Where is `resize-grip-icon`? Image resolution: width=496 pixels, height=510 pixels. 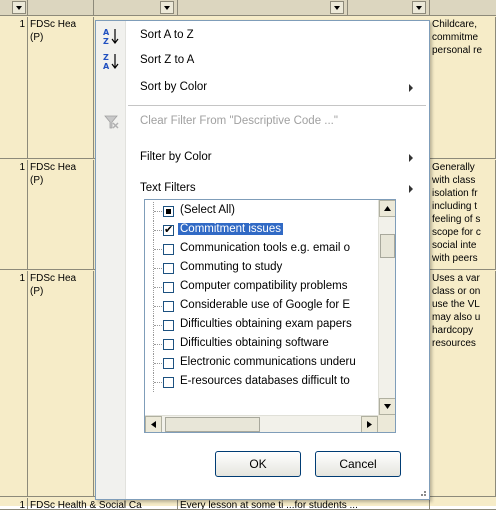 resize-grip-icon is located at coordinates (422, 492).